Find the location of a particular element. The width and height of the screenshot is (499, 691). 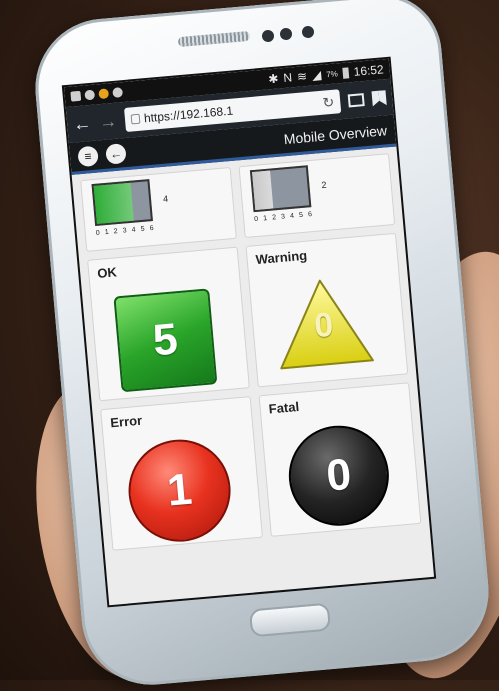

error-count-badge: 1 is located at coordinates (179, 490).